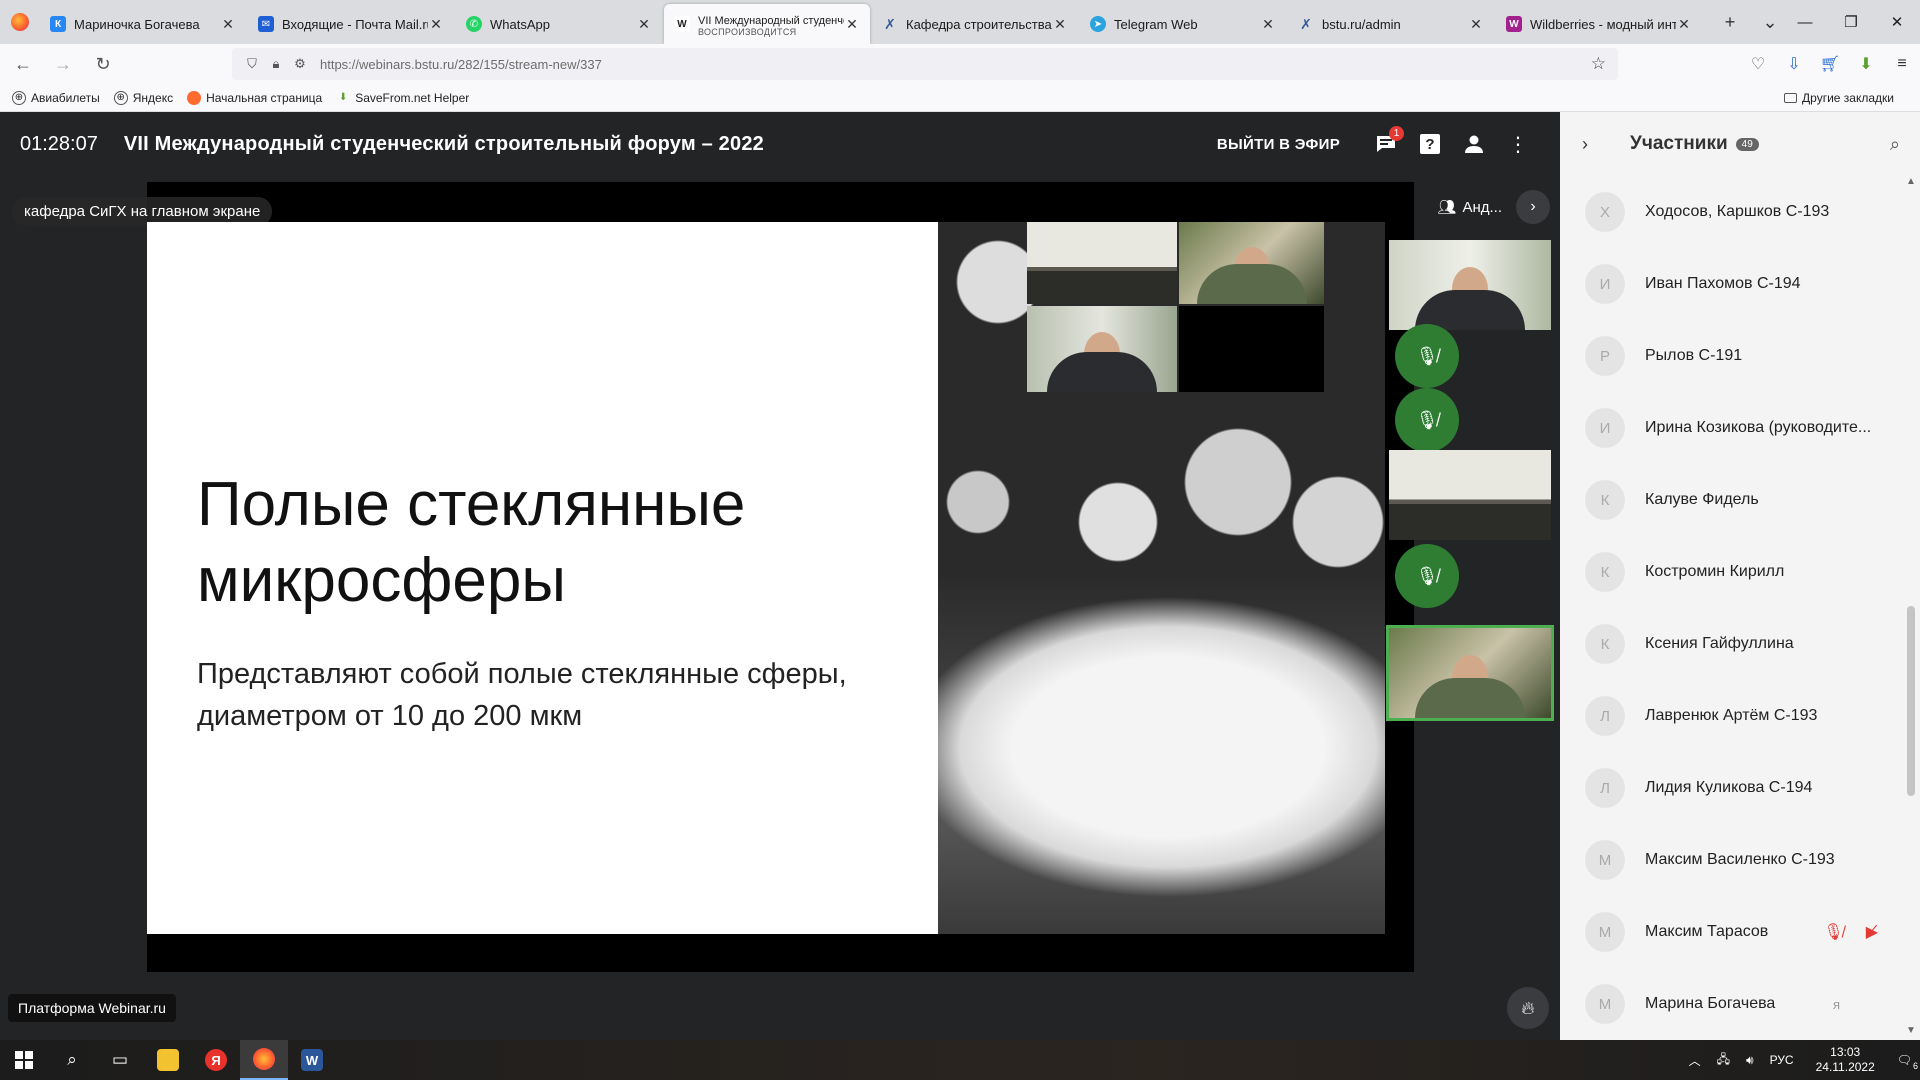 The height and width of the screenshot is (1080, 1920). What do you see at coordinates (1278, 144) in the screenshot?
I see `go-live-button: ВЫЙТИ В ЭФИР` at bounding box center [1278, 144].